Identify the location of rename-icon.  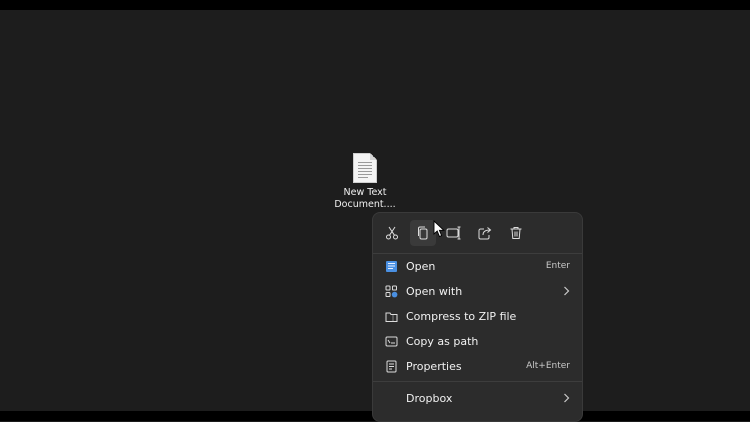
(453, 233).